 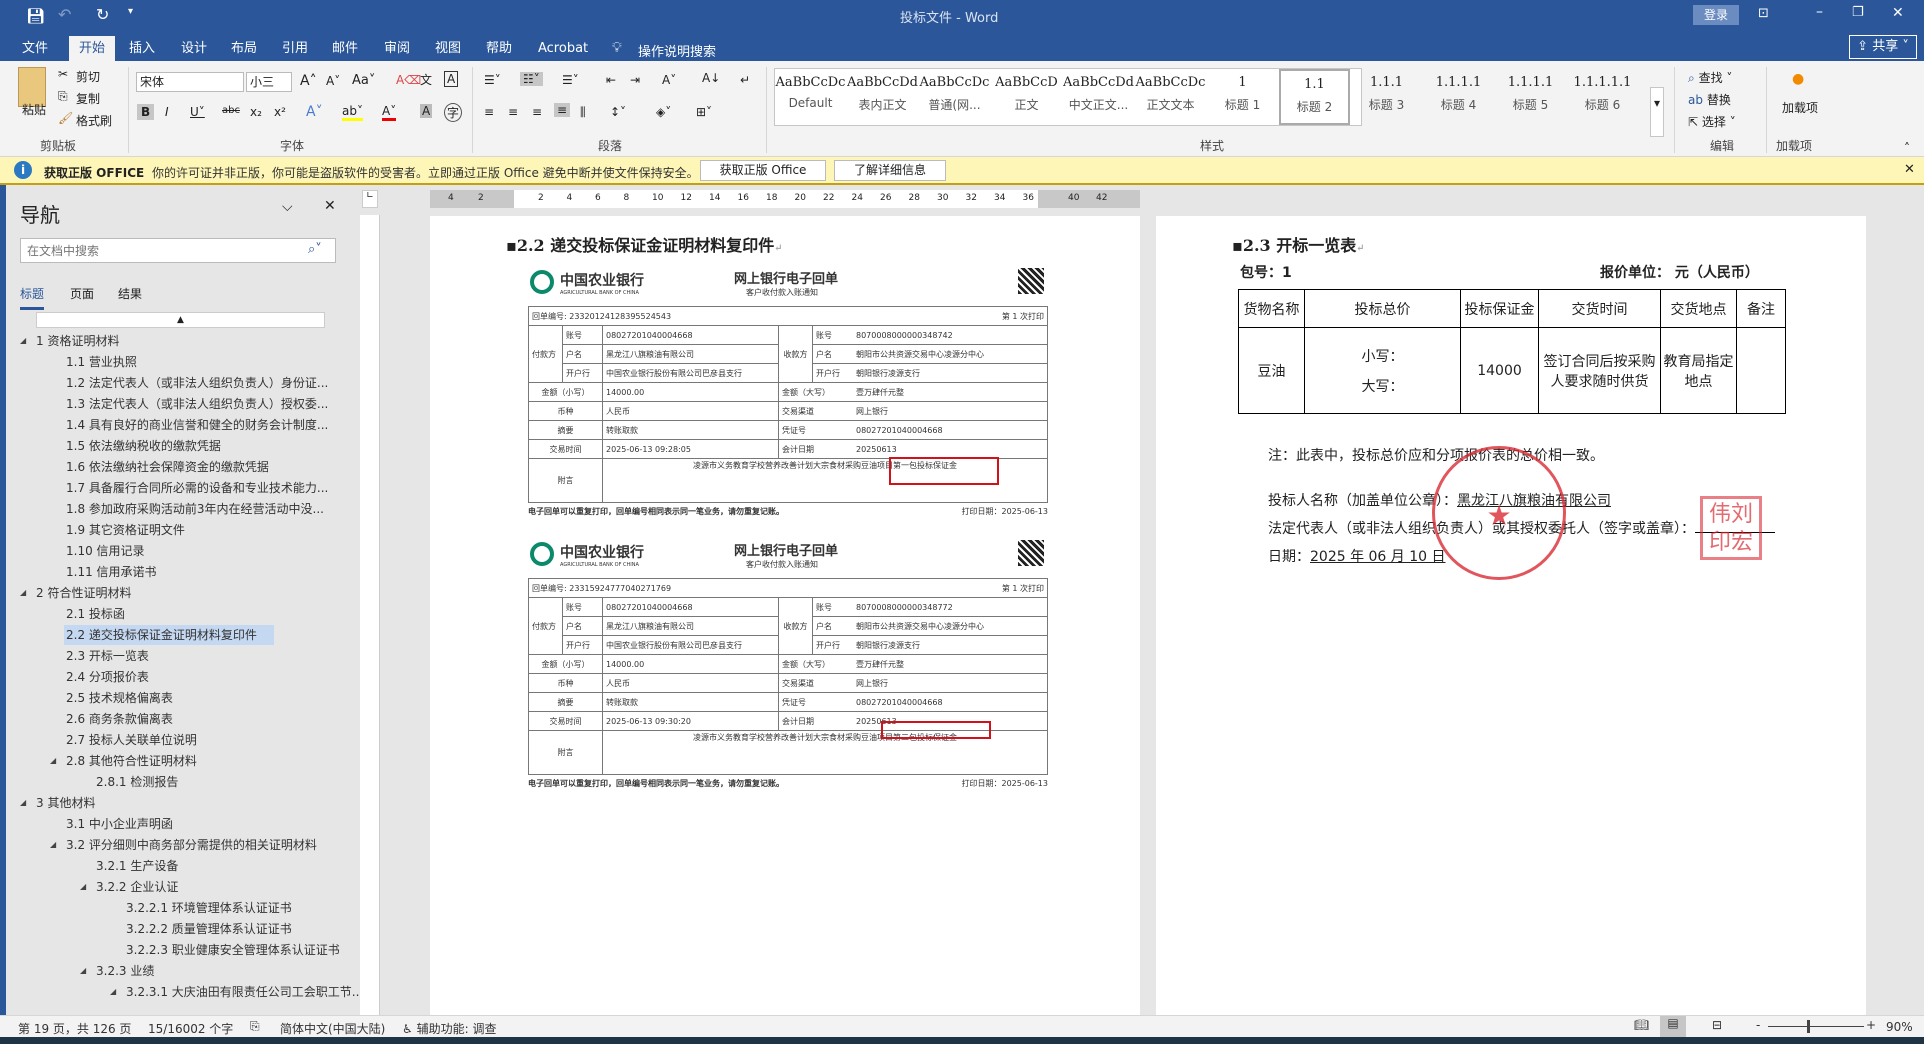 I want to click on nav-heading-item: 2 符合性证明材料, so click(x=82, y=593).